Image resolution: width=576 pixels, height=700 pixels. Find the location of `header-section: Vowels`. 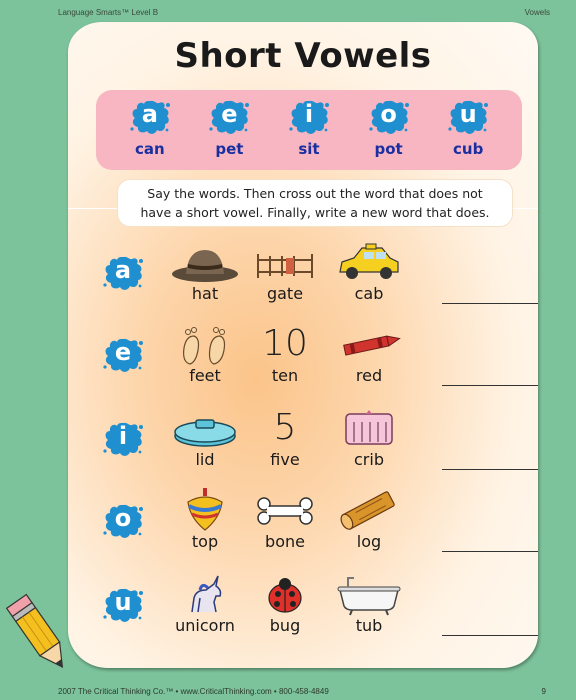

header-section: Vowels is located at coordinates (537, 12).